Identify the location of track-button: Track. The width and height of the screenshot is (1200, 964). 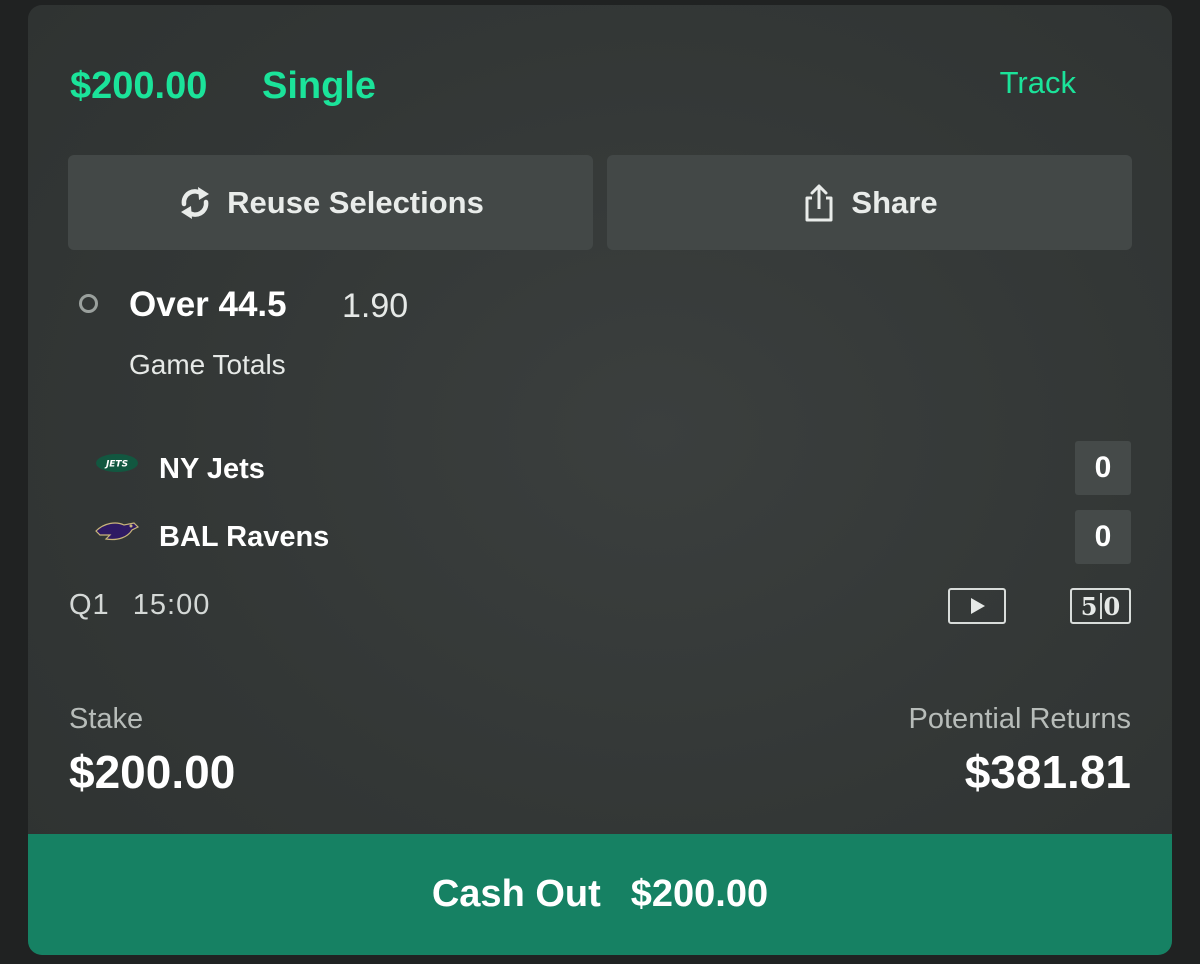
(1038, 83).